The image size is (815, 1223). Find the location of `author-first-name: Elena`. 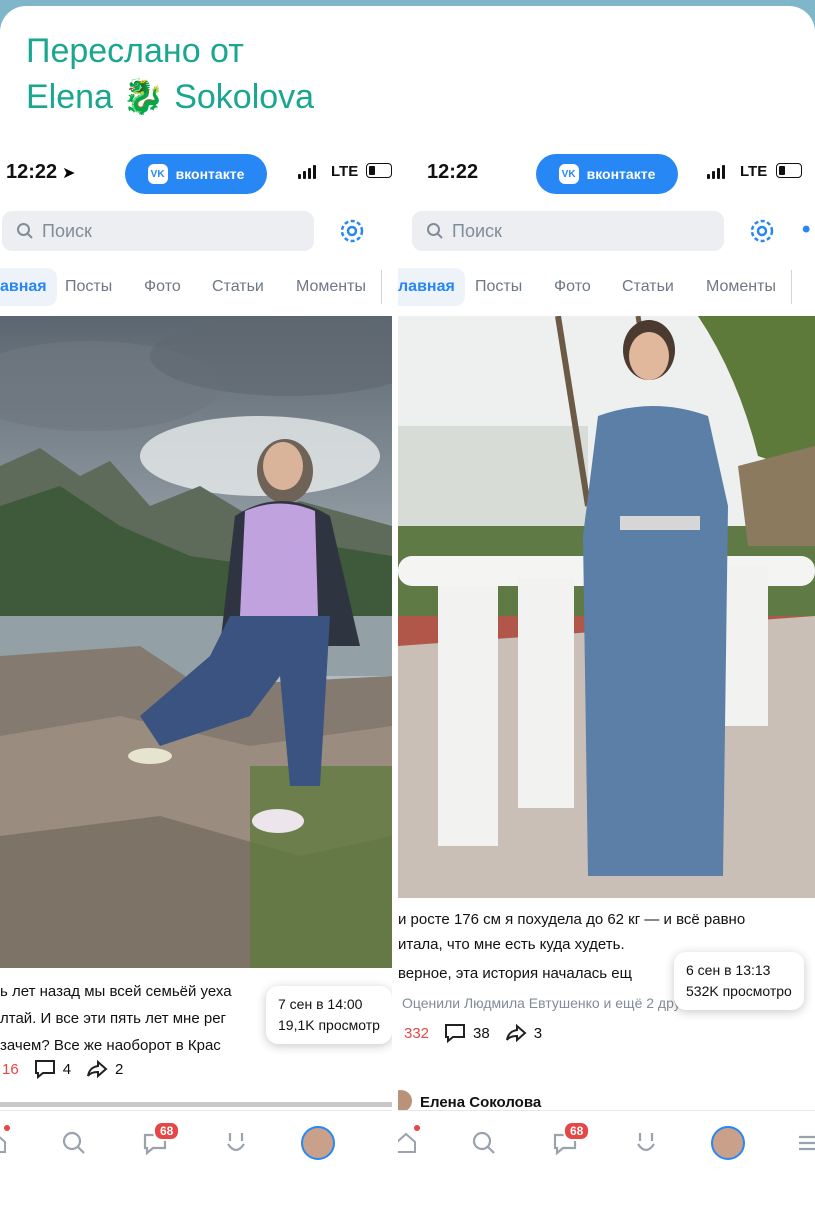

author-first-name: Elena is located at coordinates (69, 97).